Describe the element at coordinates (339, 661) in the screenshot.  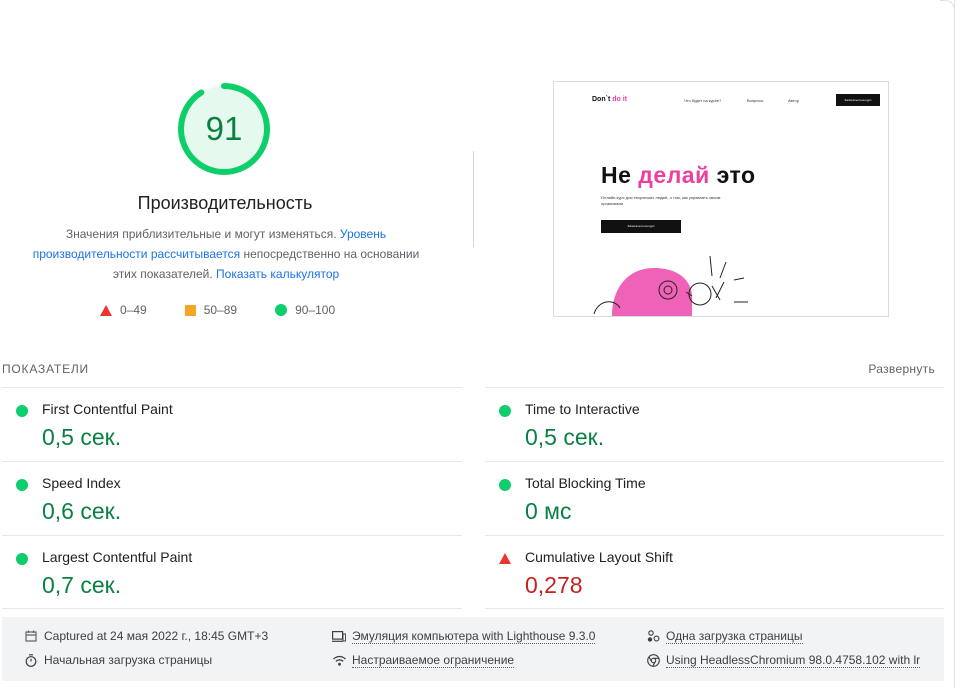
I see `wifi-icon` at that location.